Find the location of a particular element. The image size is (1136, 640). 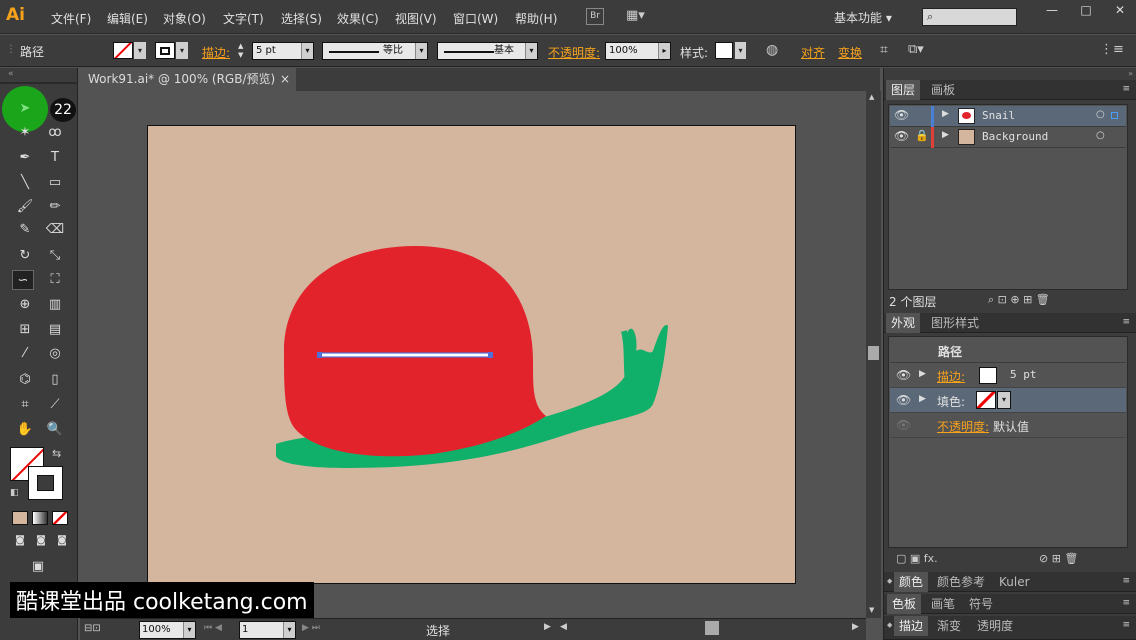

draw-inside-icon: ◙ is located at coordinates (62, 541).